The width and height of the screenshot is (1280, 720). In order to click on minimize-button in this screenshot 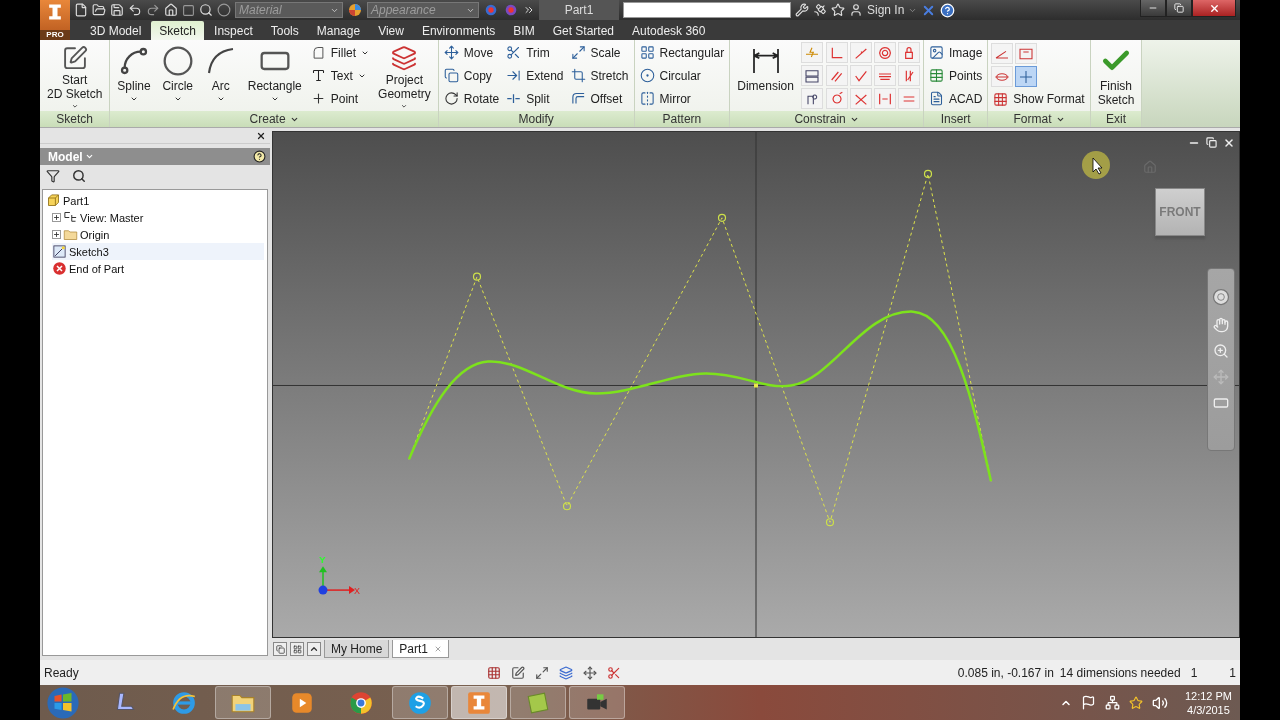, I will do `click(1153, 8)`.